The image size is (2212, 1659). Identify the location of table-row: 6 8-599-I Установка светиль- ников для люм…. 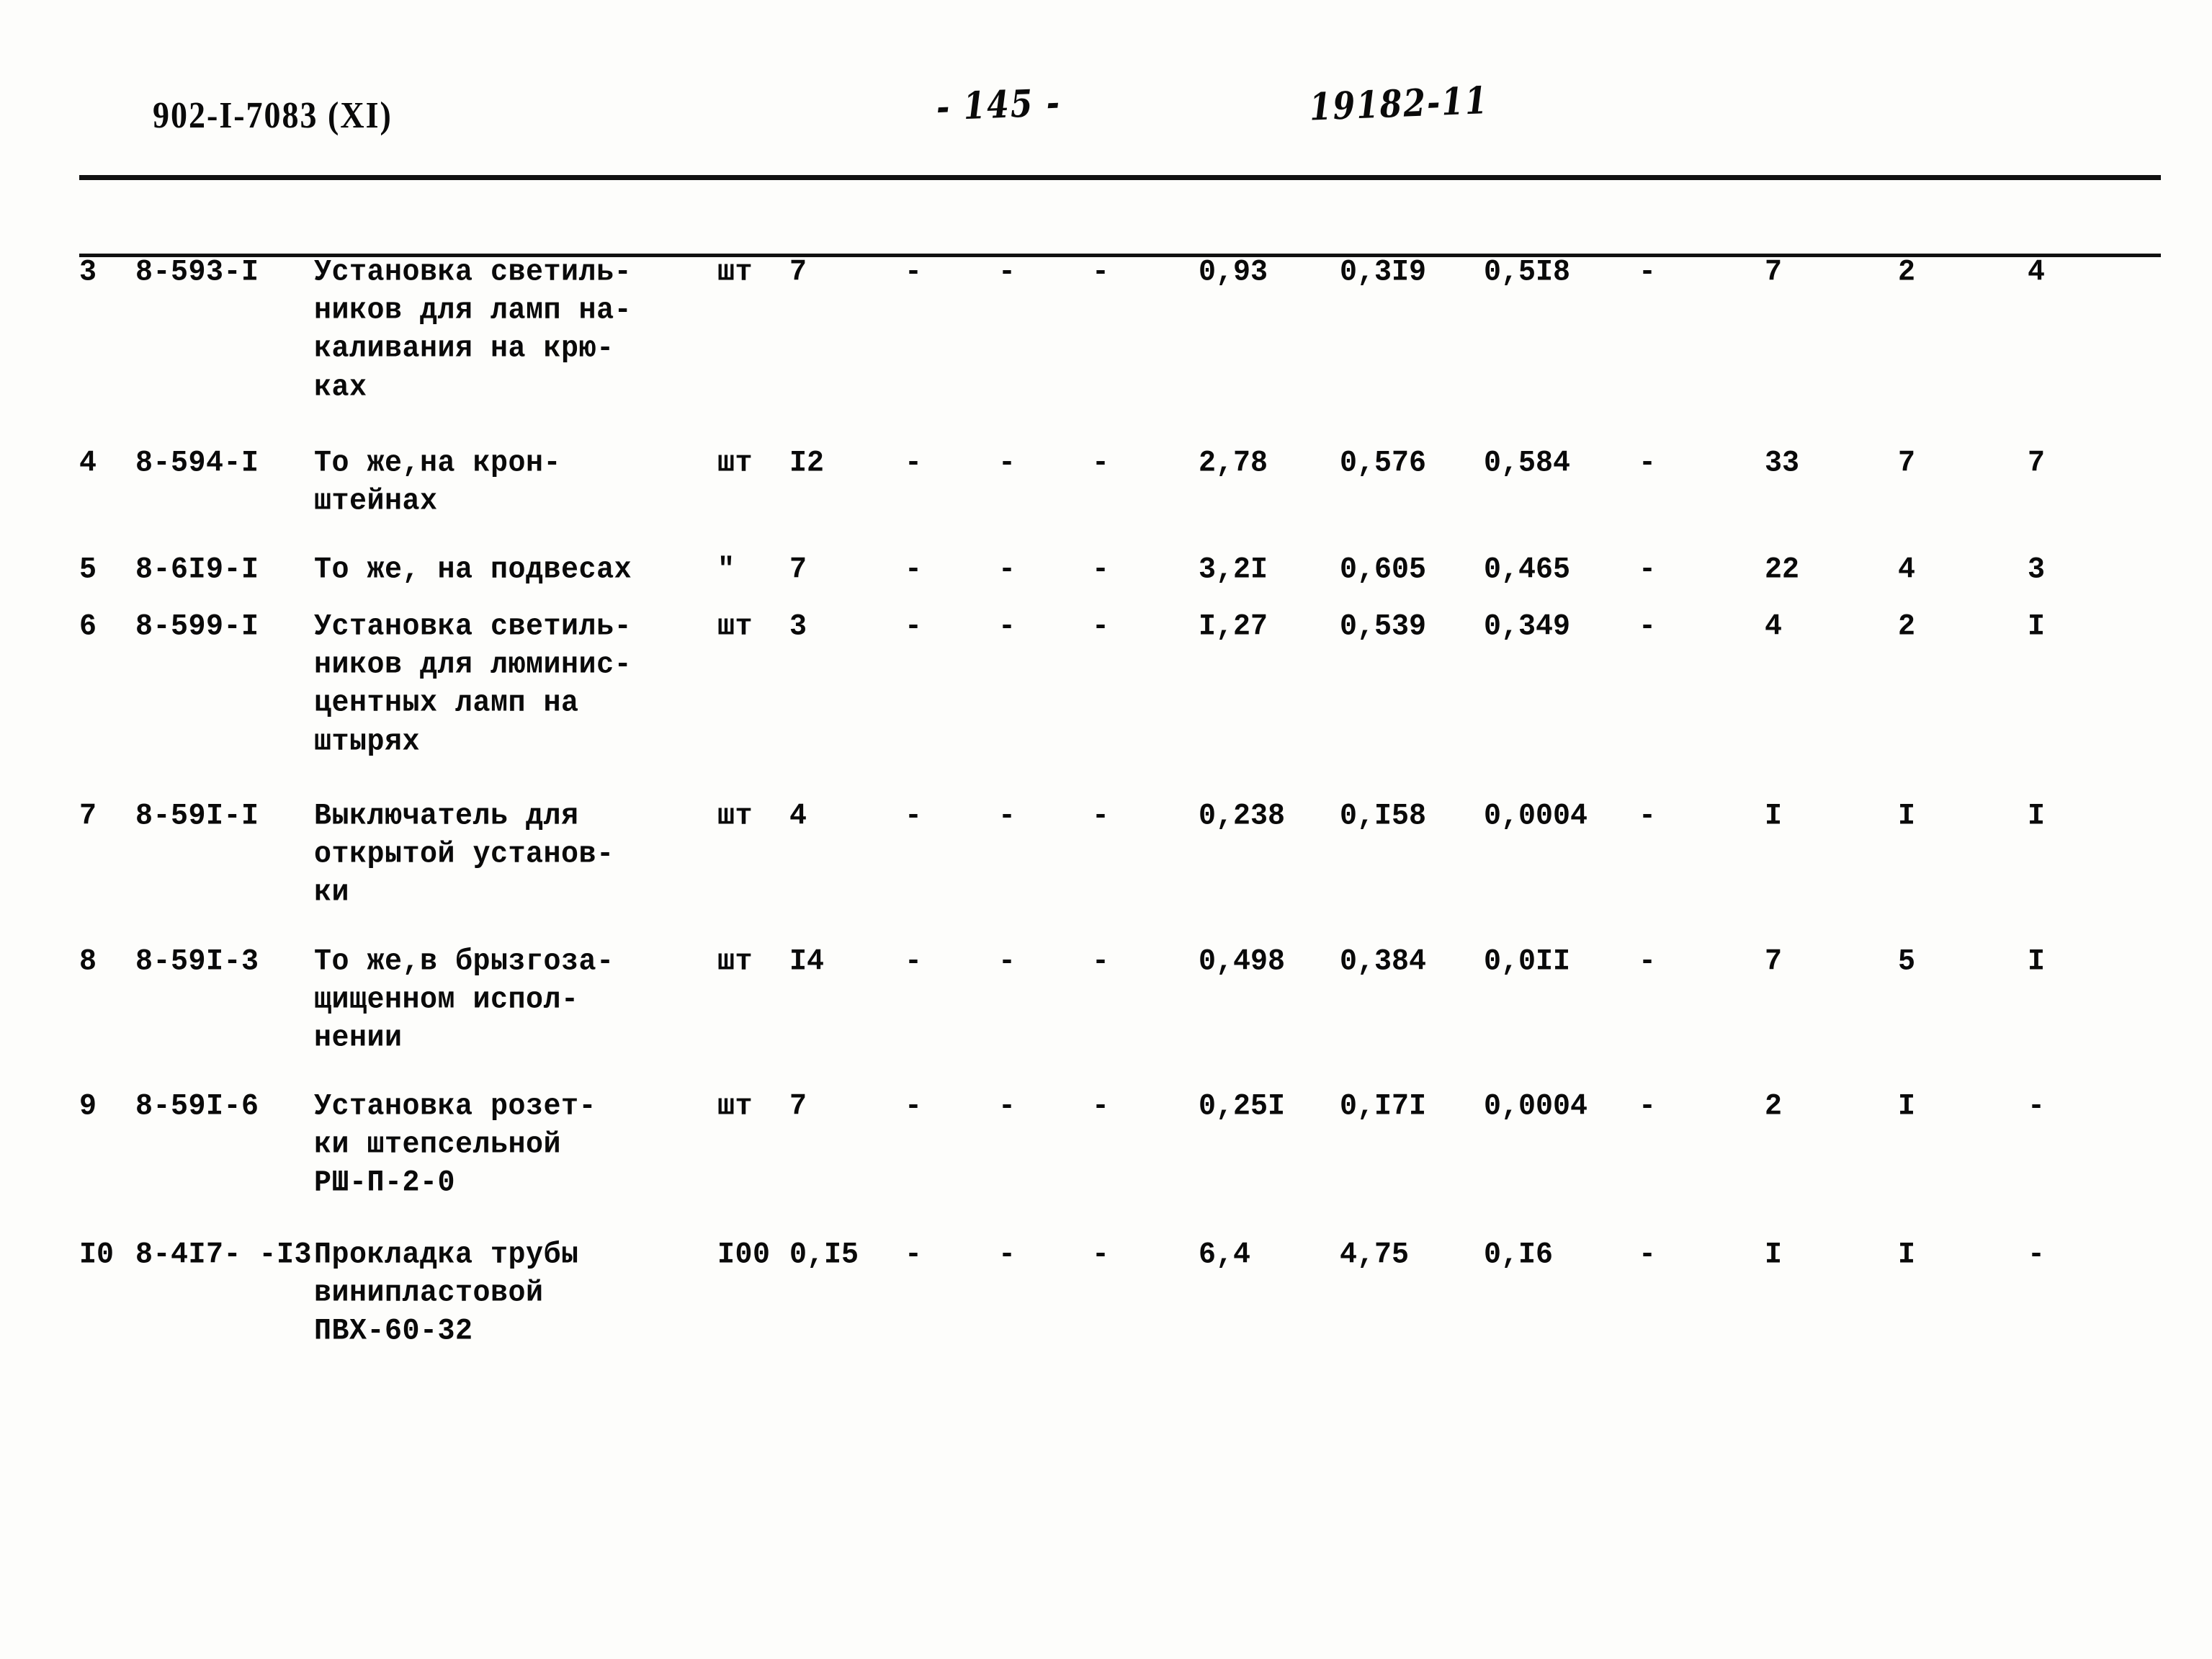
(1120, 683).